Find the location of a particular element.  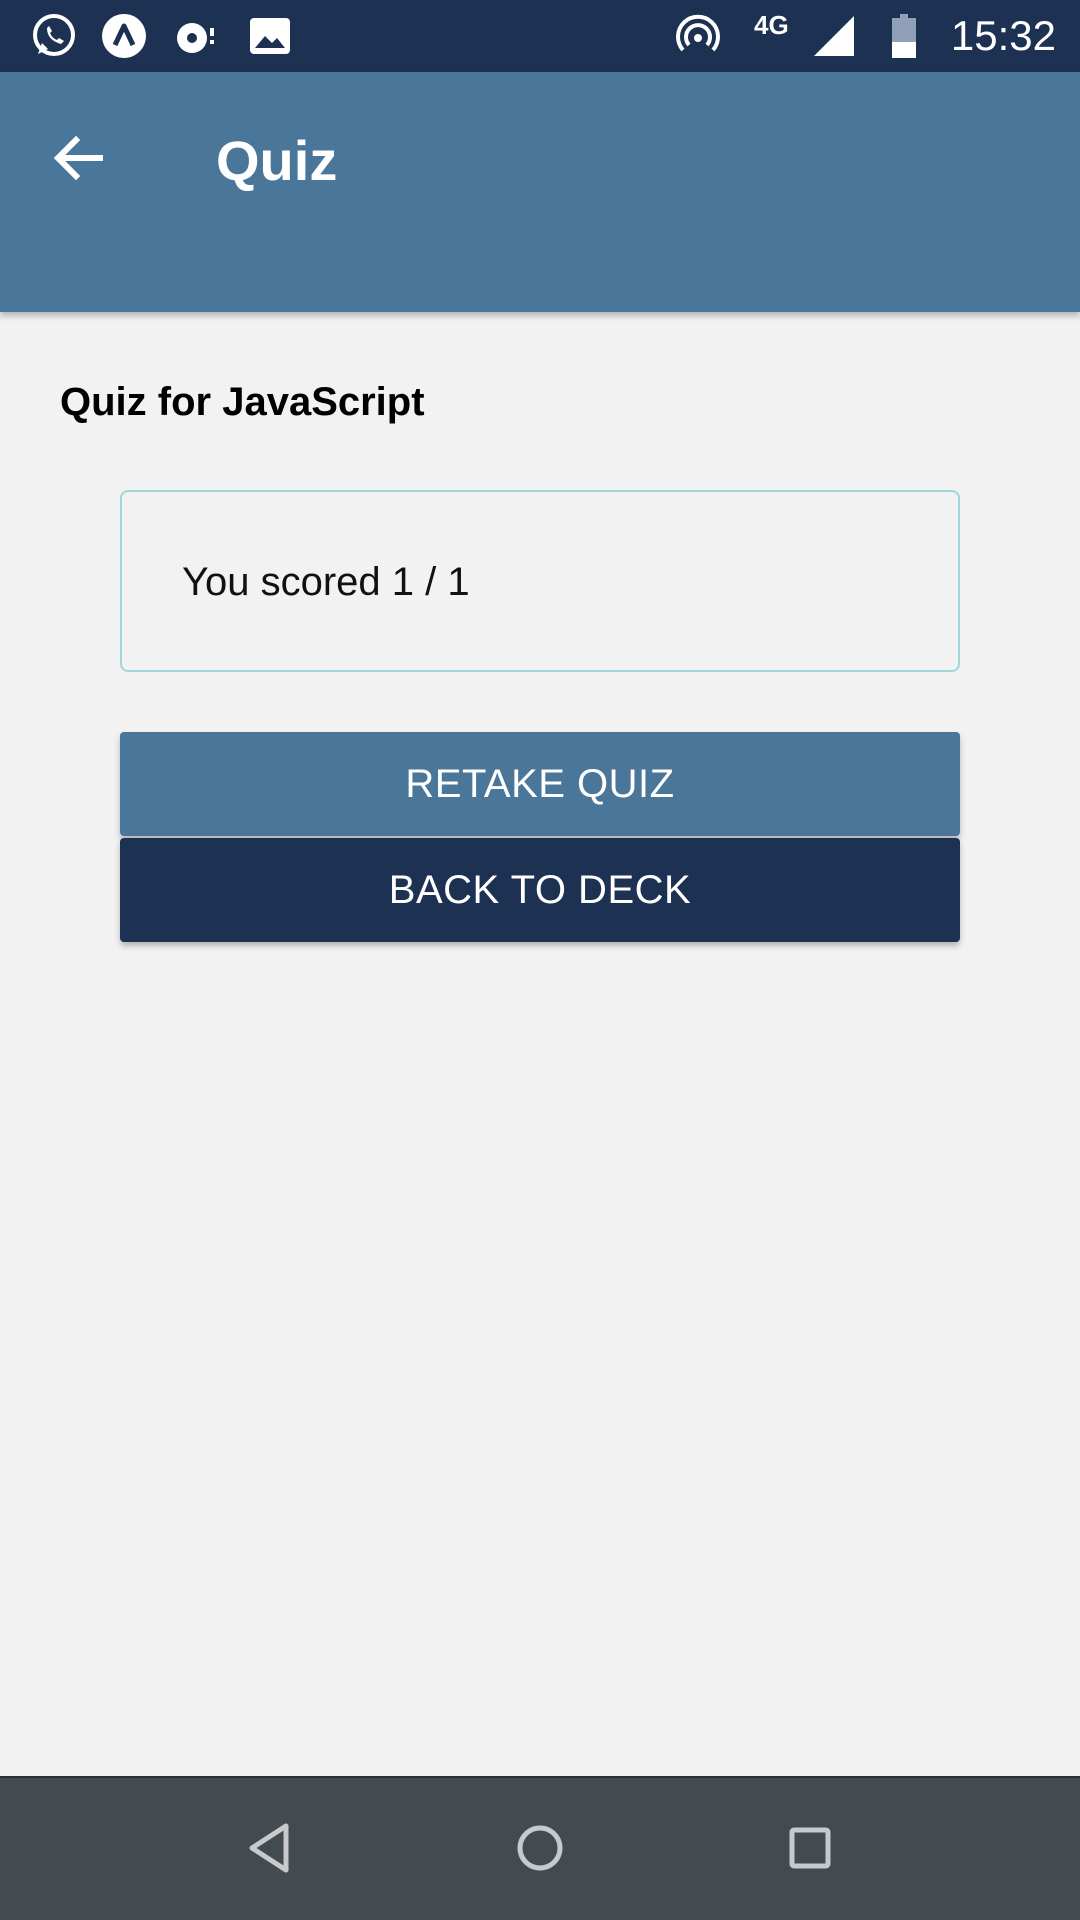

clock: 15:32 is located at coordinates (1003, 35).